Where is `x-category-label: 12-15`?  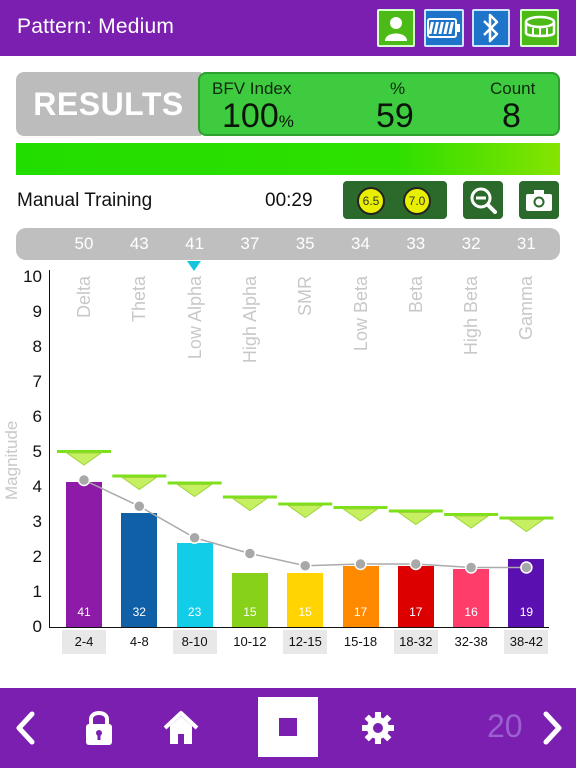 x-category-label: 12-15 is located at coordinates (305, 642).